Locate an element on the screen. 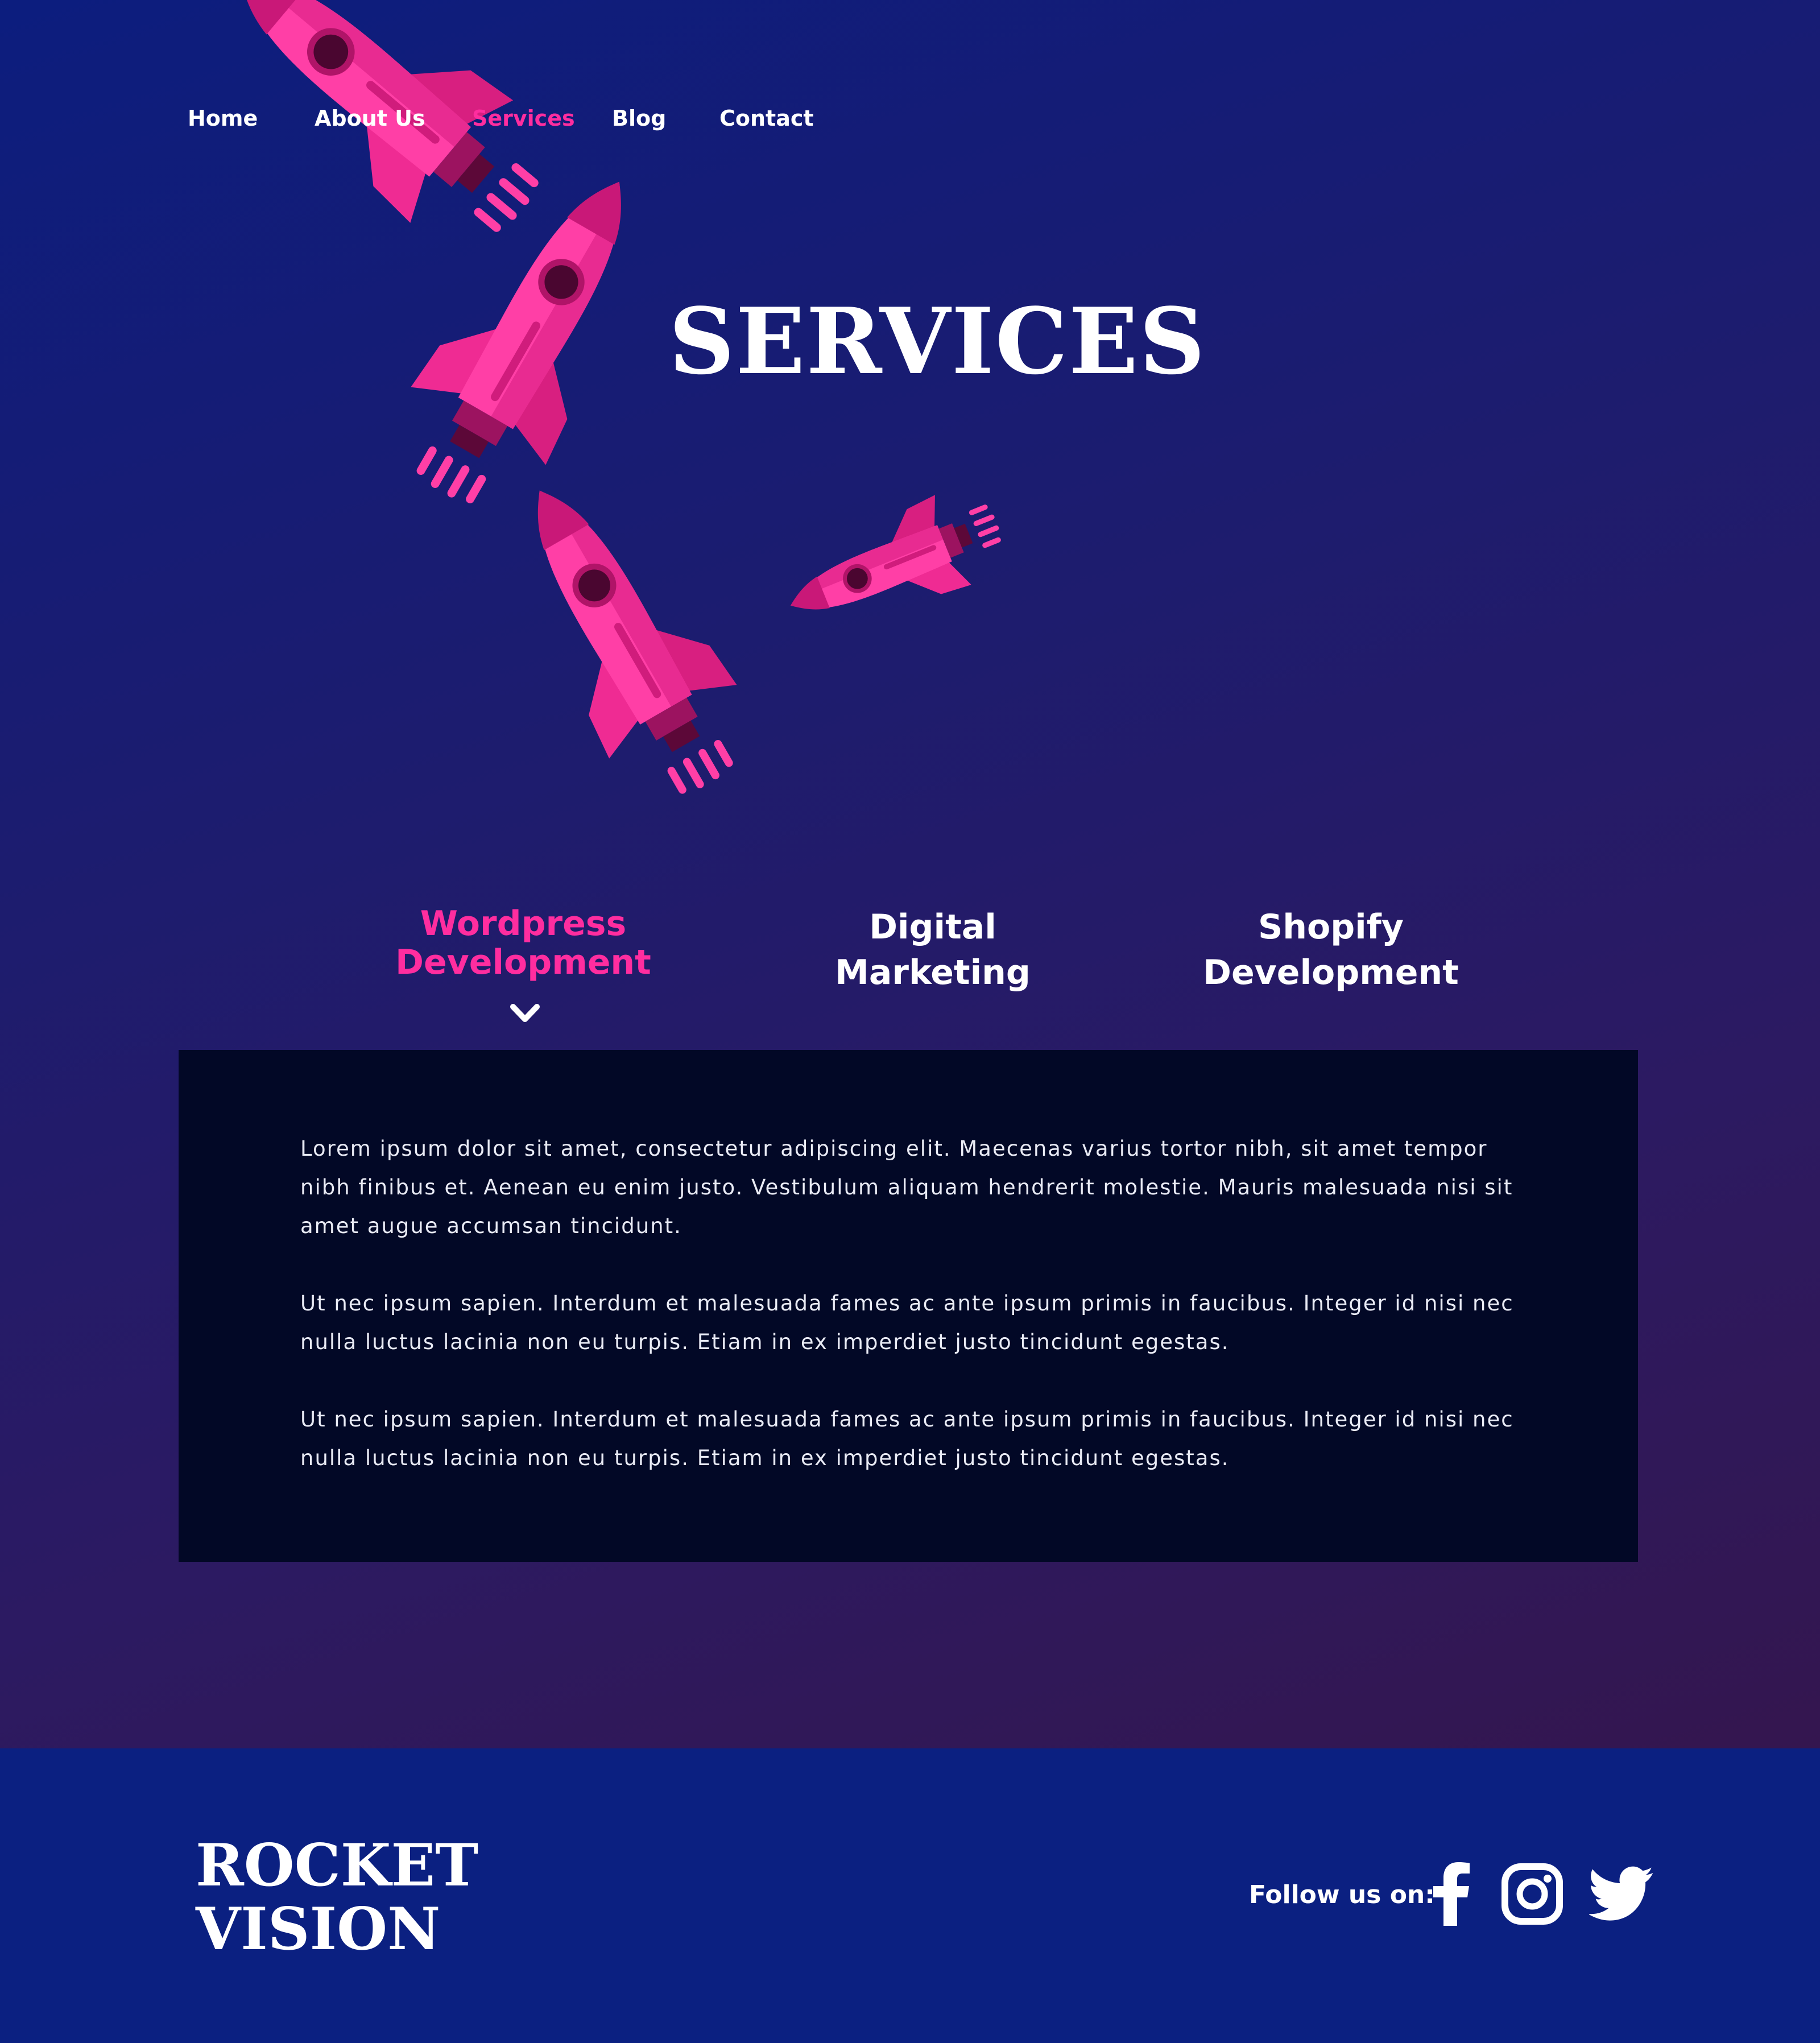 Image resolution: width=1820 pixels, height=2043 pixels. brand-line: ROCKET is located at coordinates (337, 1865).